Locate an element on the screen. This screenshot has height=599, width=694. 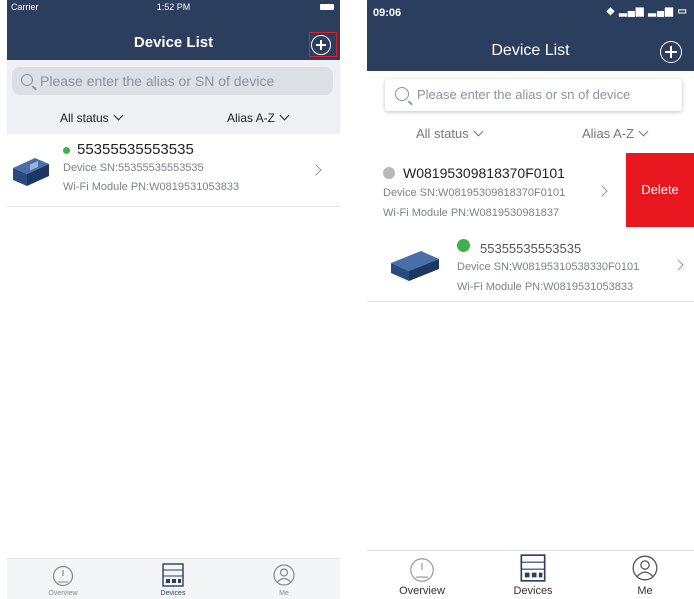
battery-icon is located at coordinates (327, 7).